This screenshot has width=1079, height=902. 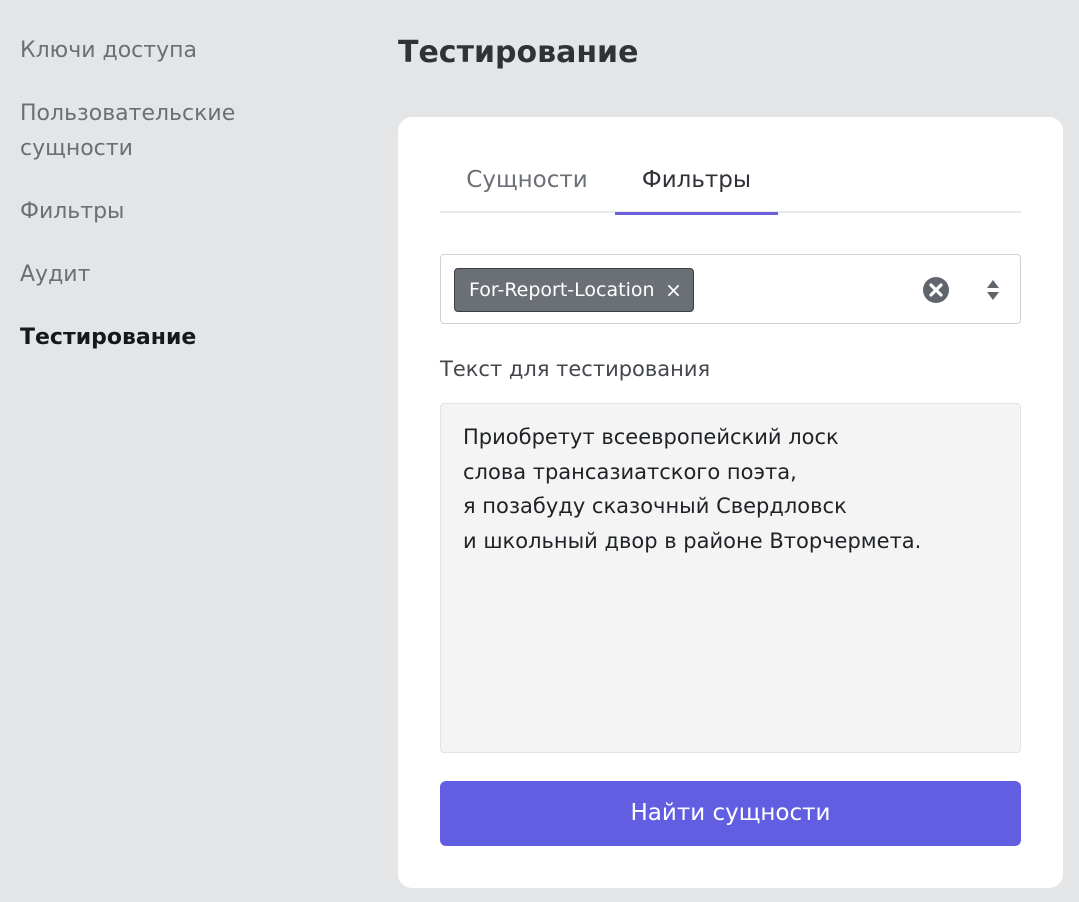 What do you see at coordinates (170, 337) in the screenshot?
I see `sidebar-item-testing: Тестирование` at bounding box center [170, 337].